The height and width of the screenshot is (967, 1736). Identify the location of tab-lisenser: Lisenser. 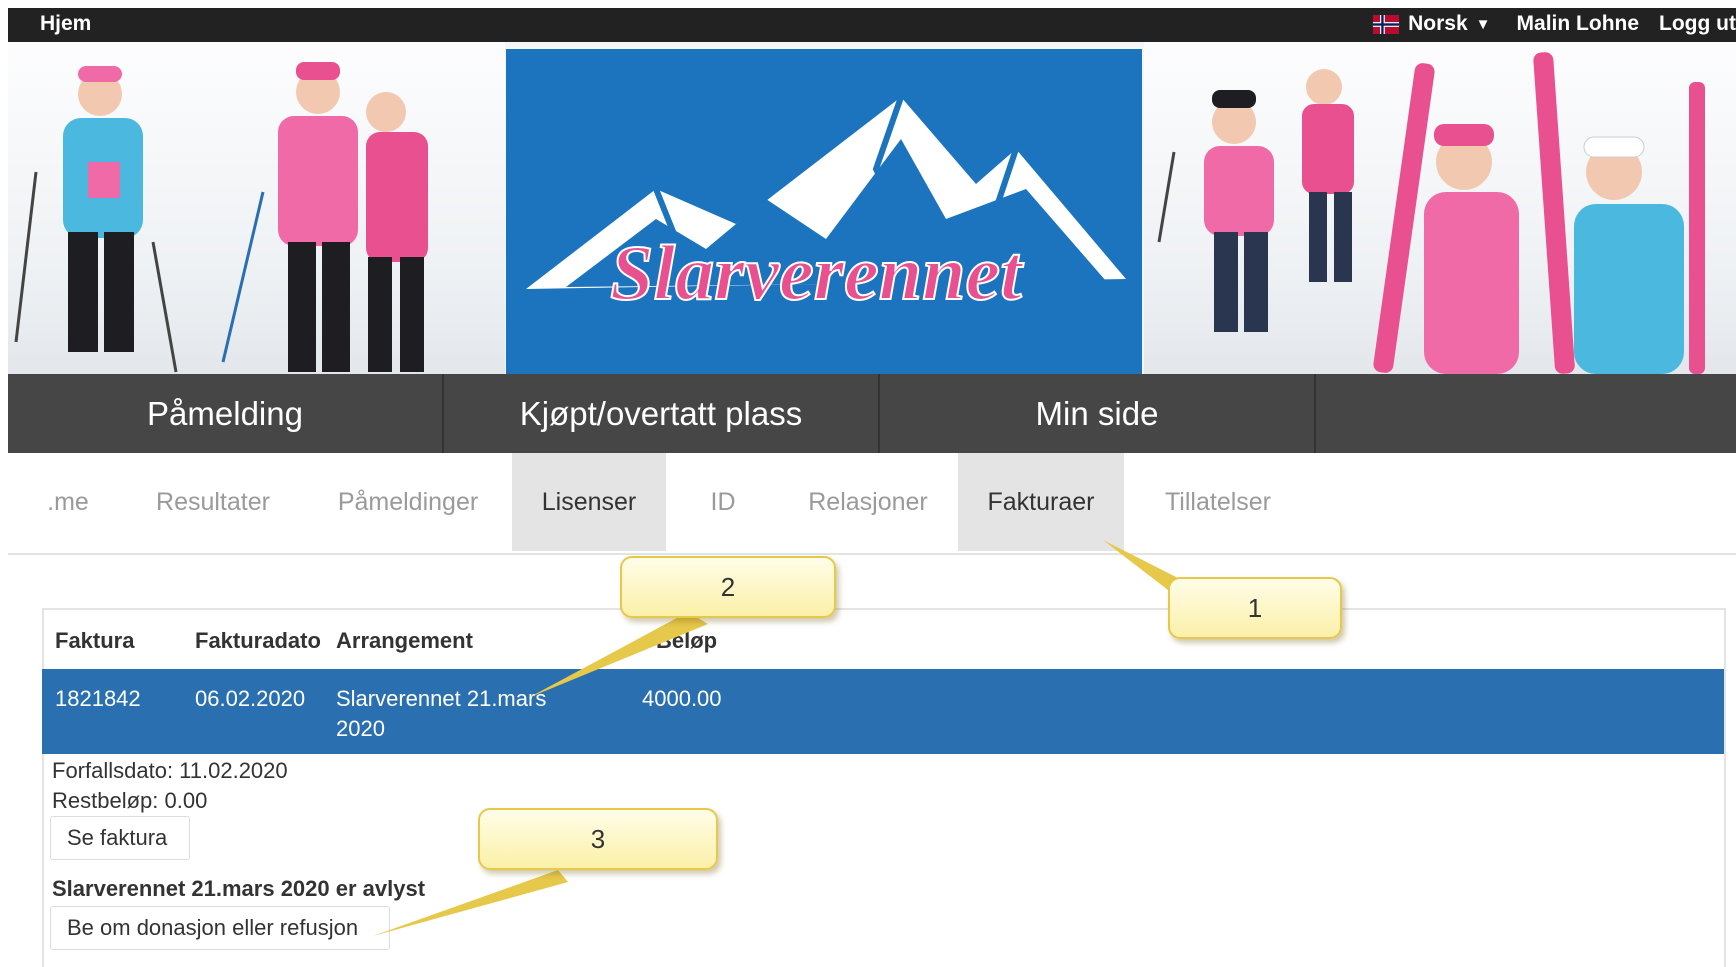
(589, 502).